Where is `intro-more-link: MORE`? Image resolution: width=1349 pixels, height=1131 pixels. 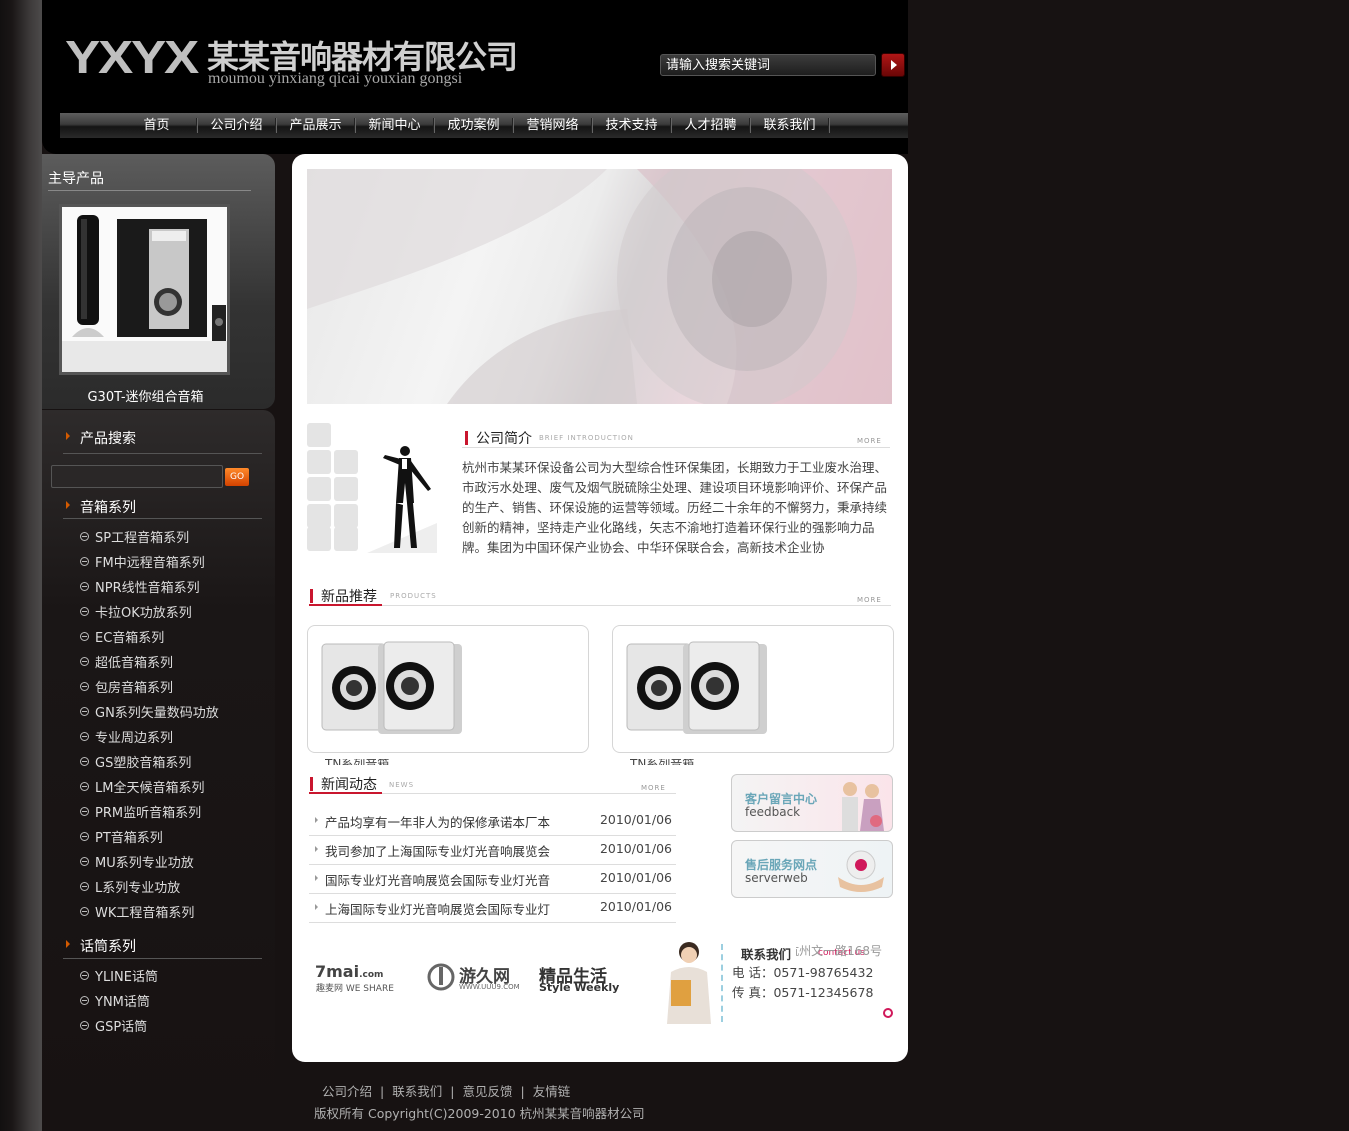 intro-more-link: MORE is located at coordinates (869, 441).